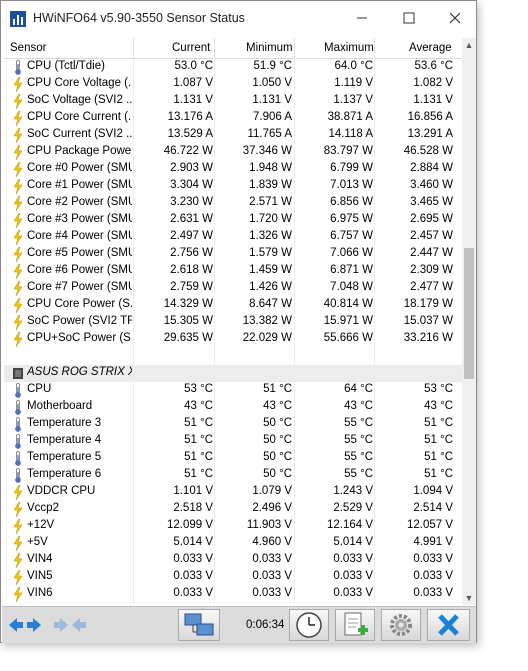 The image size is (528, 671). What do you see at coordinates (353, 491) in the screenshot?
I see `maximum-value: 1.243 V` at bounding box center [353, 491].